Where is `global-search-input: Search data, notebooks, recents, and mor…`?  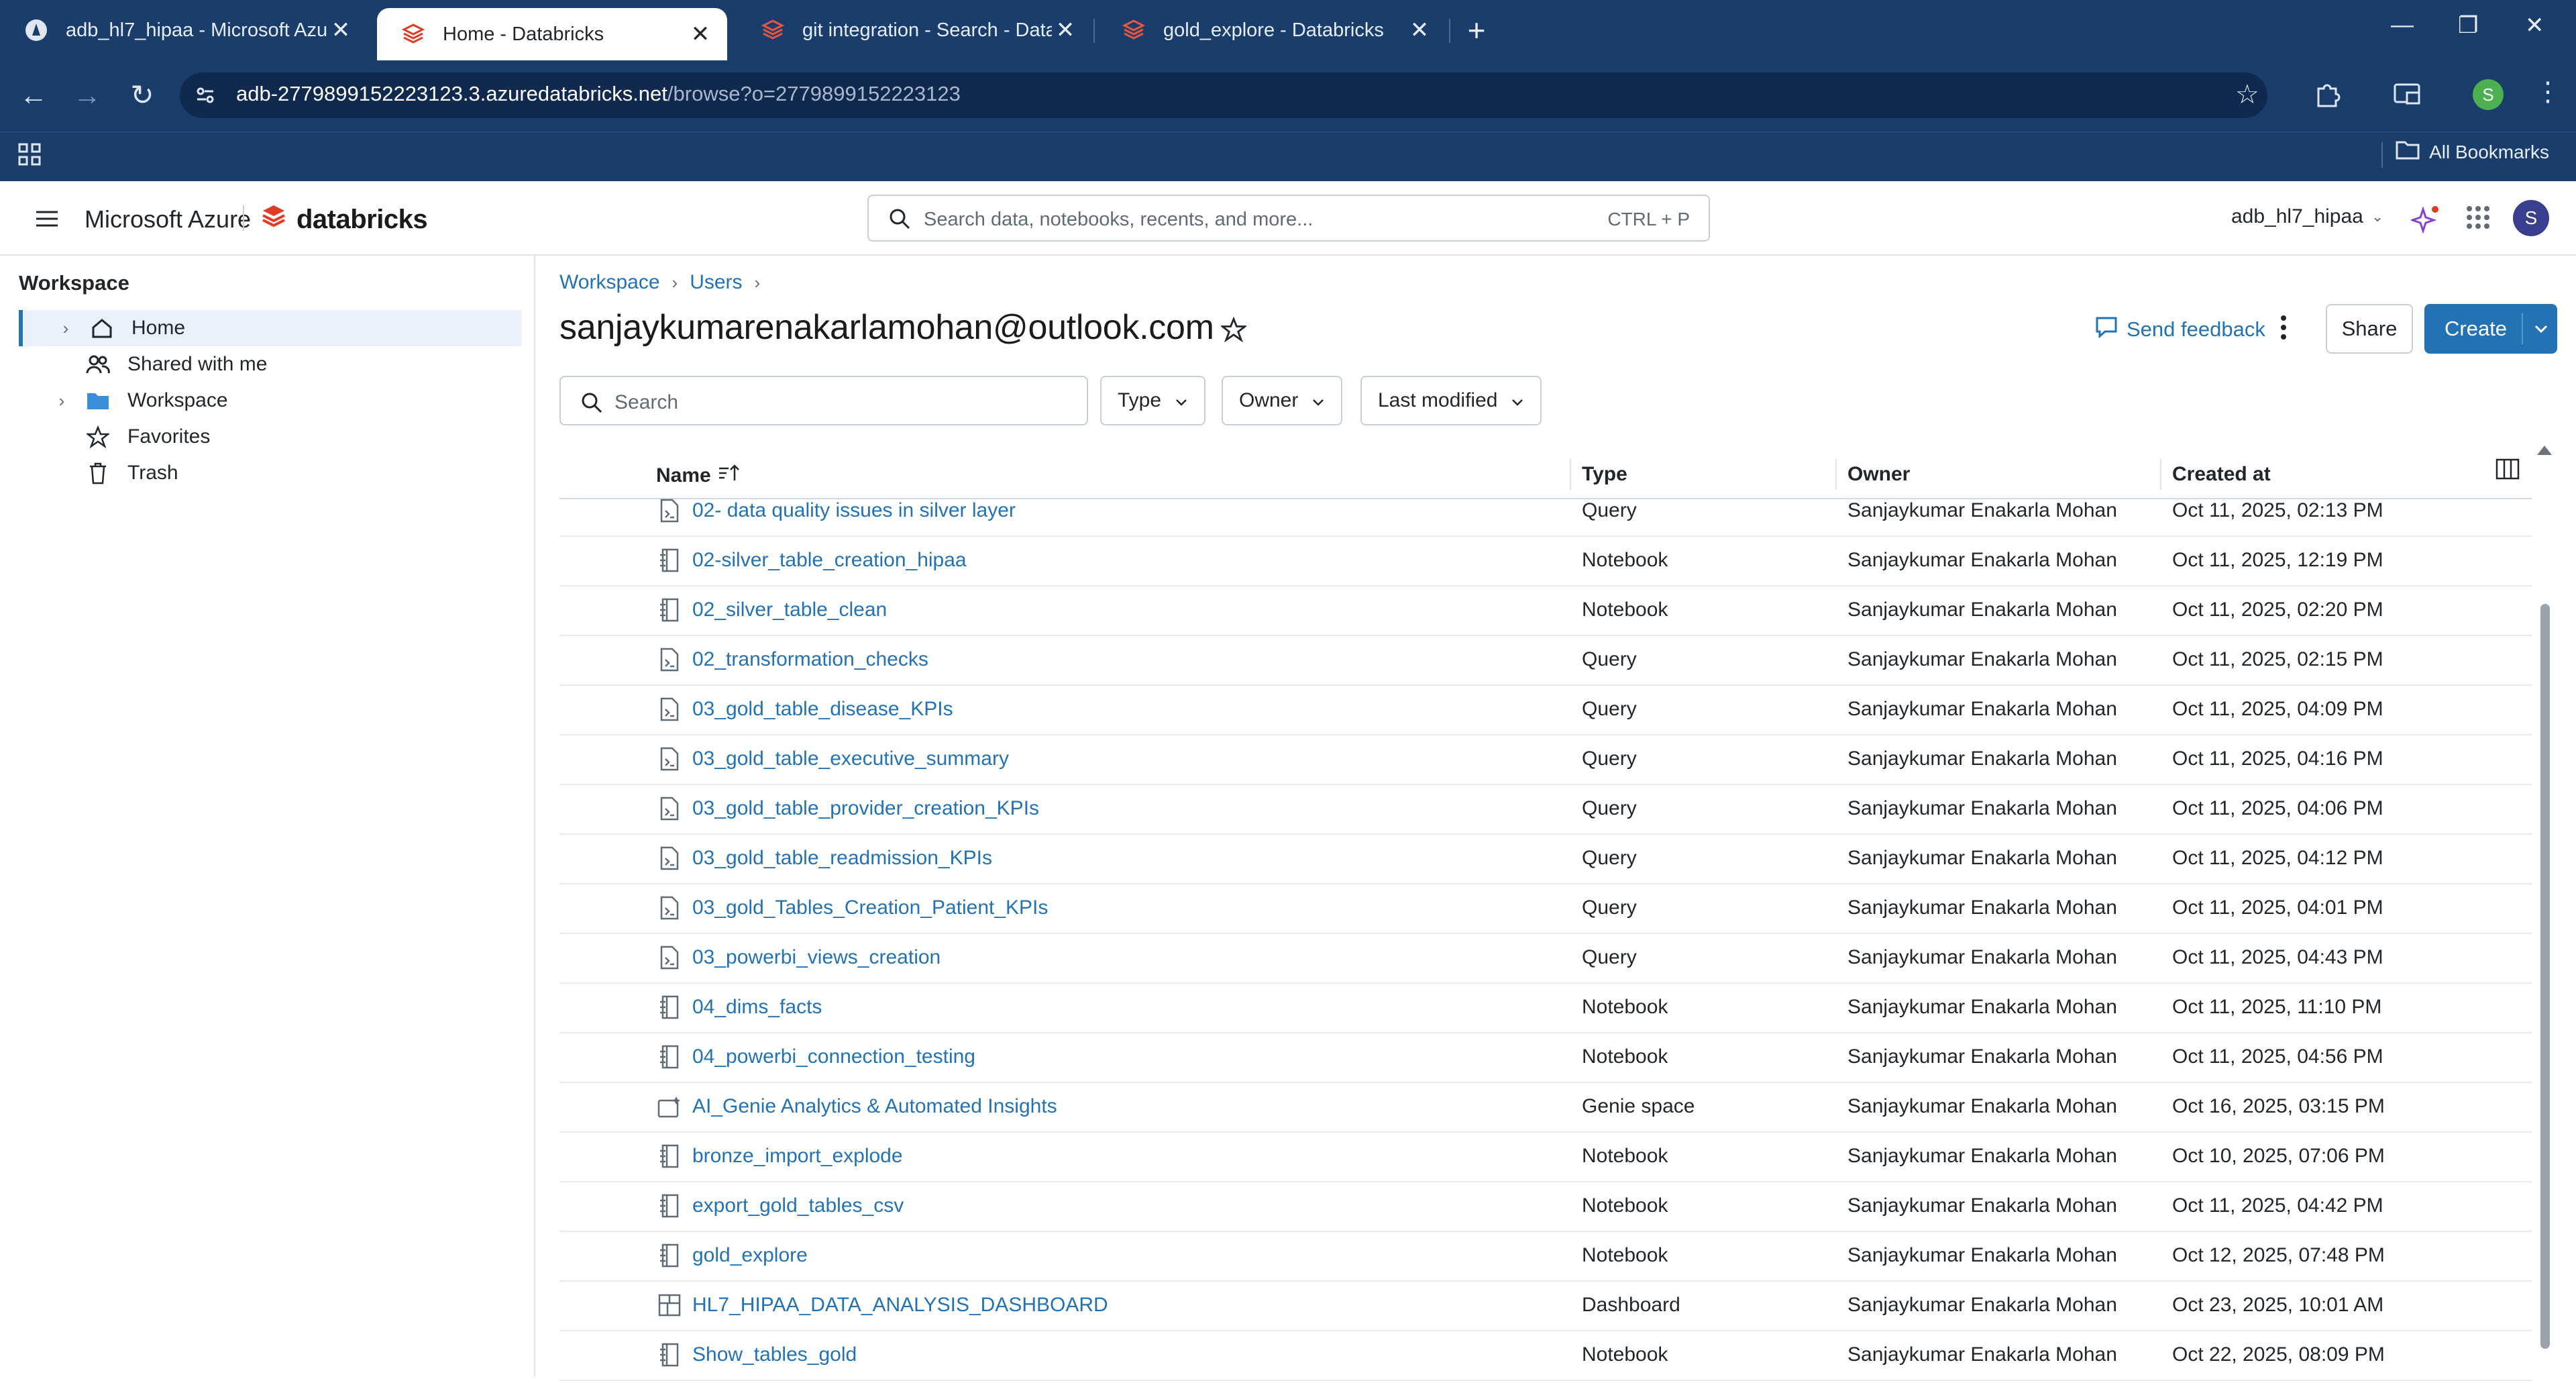
global-search-input: Search data, notebooks, recents, and mor… is located at coordinates (1288, 218).